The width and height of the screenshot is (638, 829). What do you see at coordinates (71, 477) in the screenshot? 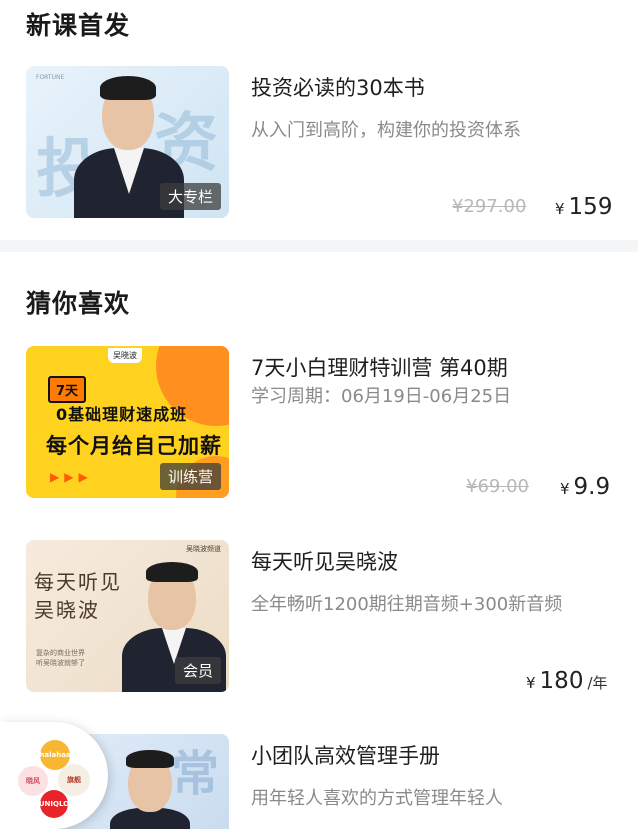
I see `arrow-icons: ▶▶▶` at bounding box center [71, 477].